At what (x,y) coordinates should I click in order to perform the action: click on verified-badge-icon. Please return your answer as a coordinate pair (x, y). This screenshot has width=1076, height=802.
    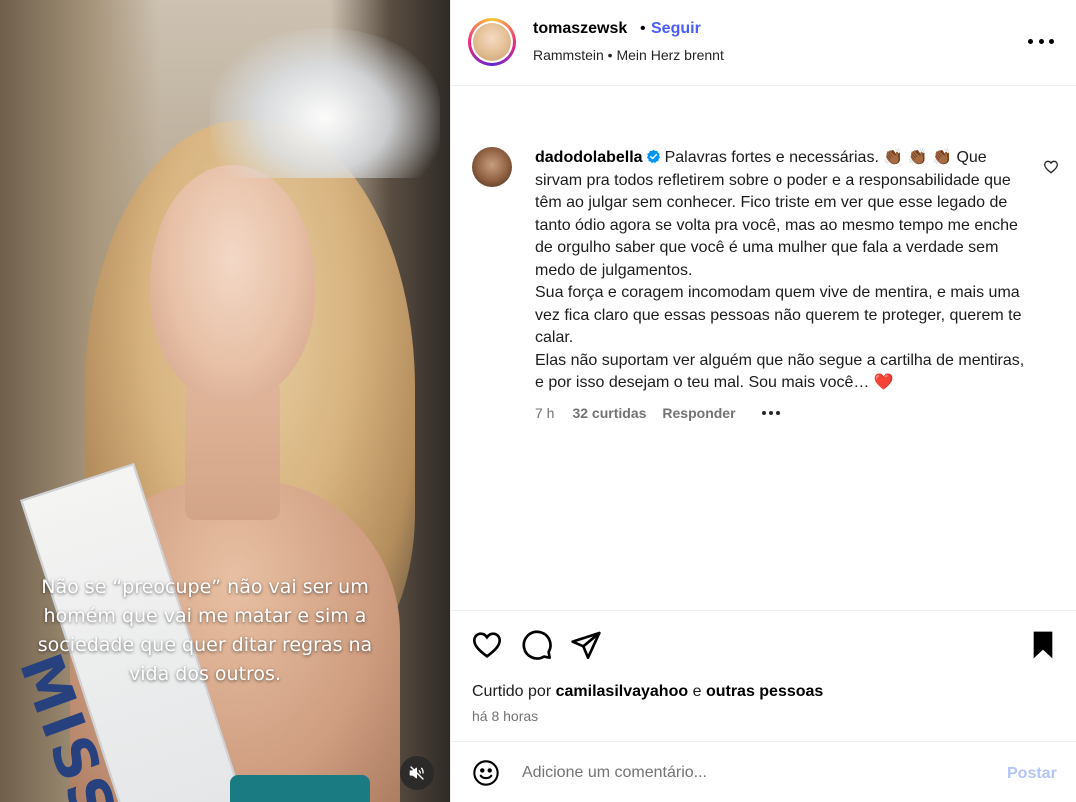
    Looking at the image, I should click on (653, 156).